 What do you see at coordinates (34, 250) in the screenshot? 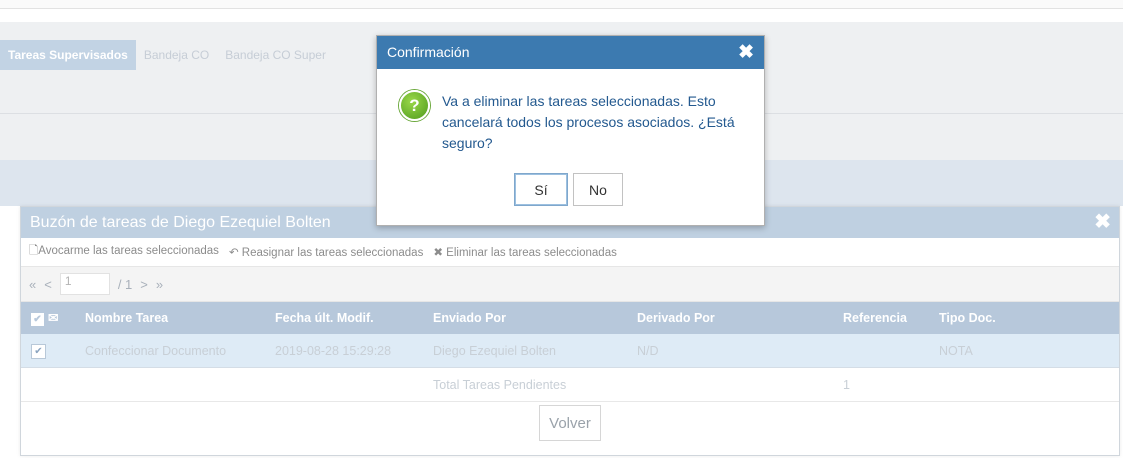
I see `document-icon: 🗋` at bounding box center [34, 250].